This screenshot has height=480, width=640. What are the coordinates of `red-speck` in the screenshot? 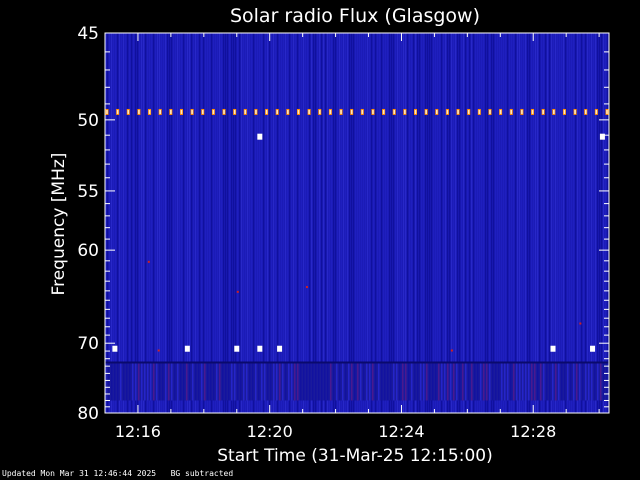 It's located at (451, 350).